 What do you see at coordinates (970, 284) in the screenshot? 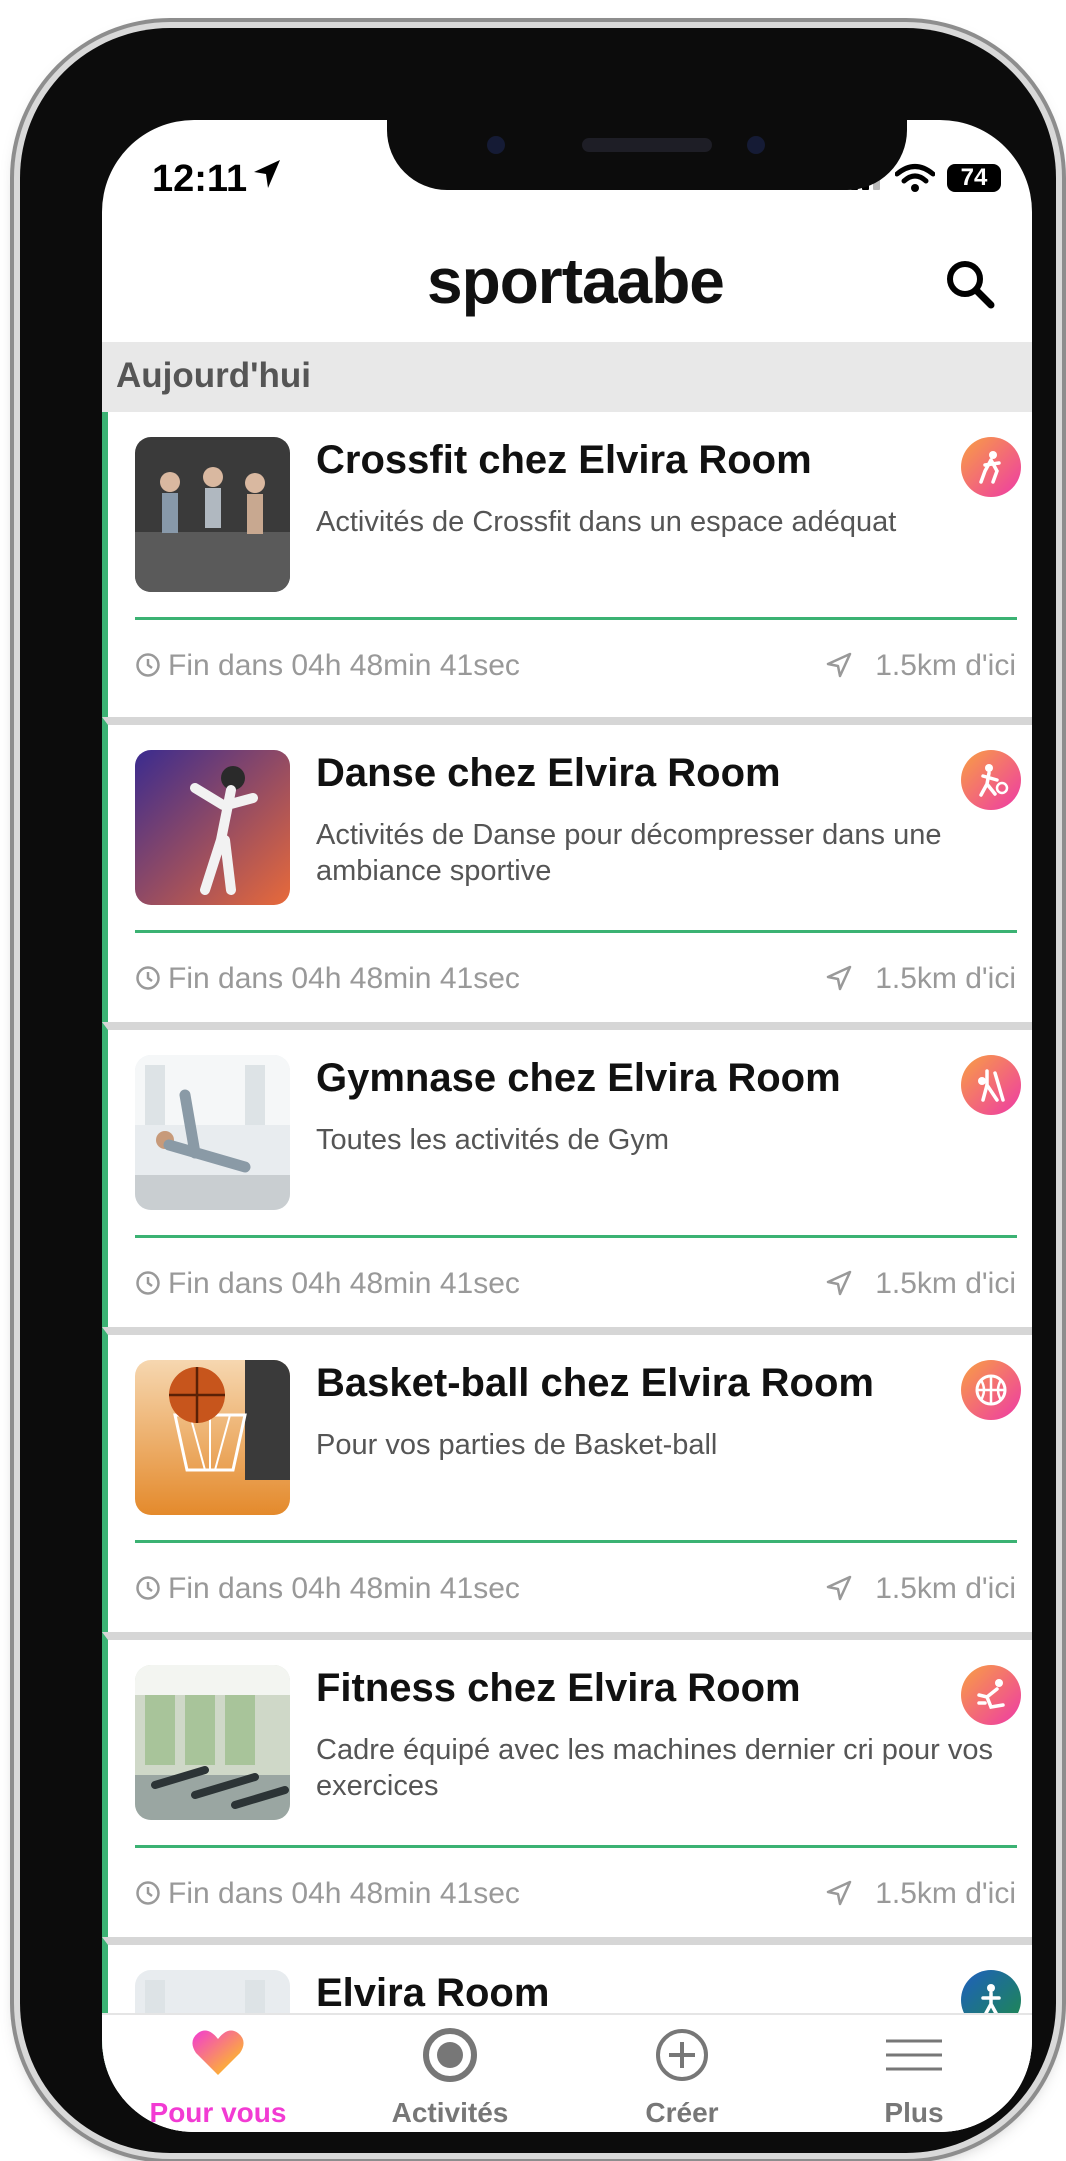
I see `search-icon` at bounding box center [970, 284].